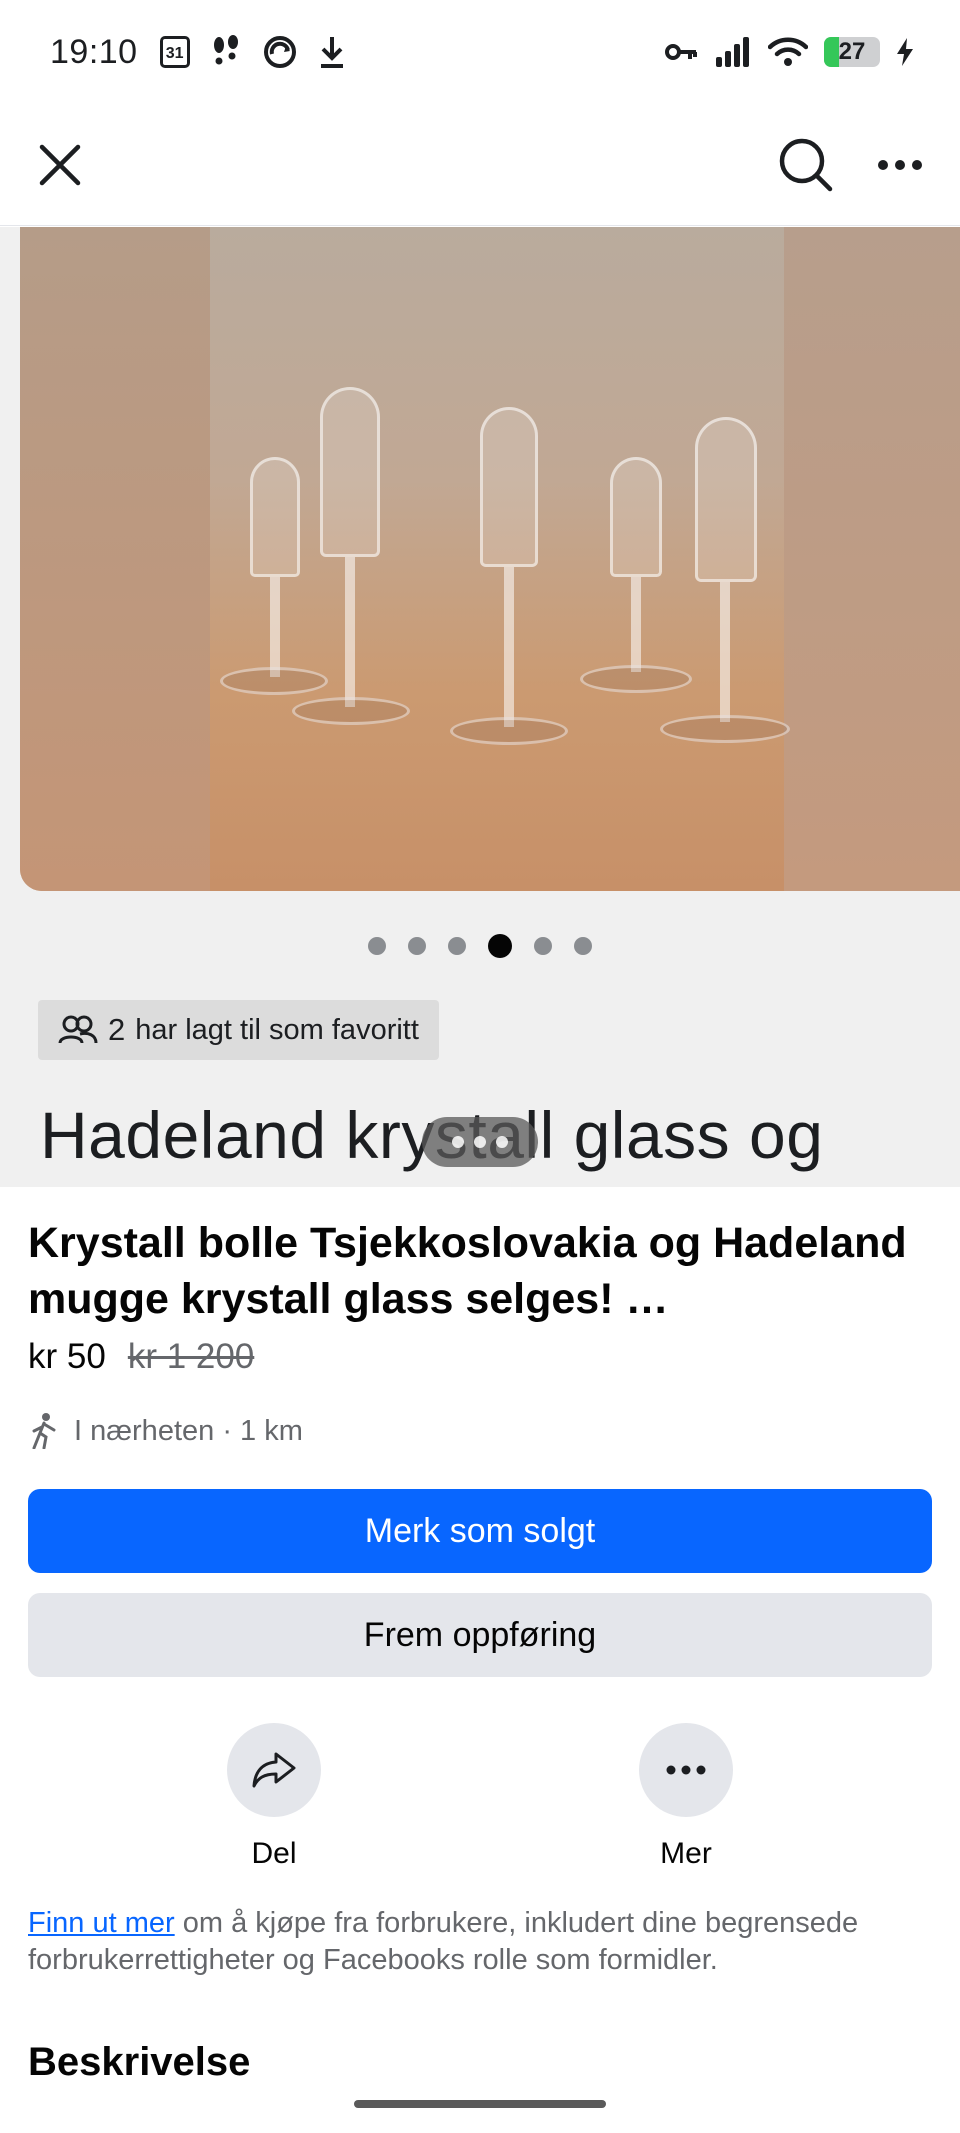 The image size is (960, 2133). I want to click on more-label: Mer, so click(686, 1853).